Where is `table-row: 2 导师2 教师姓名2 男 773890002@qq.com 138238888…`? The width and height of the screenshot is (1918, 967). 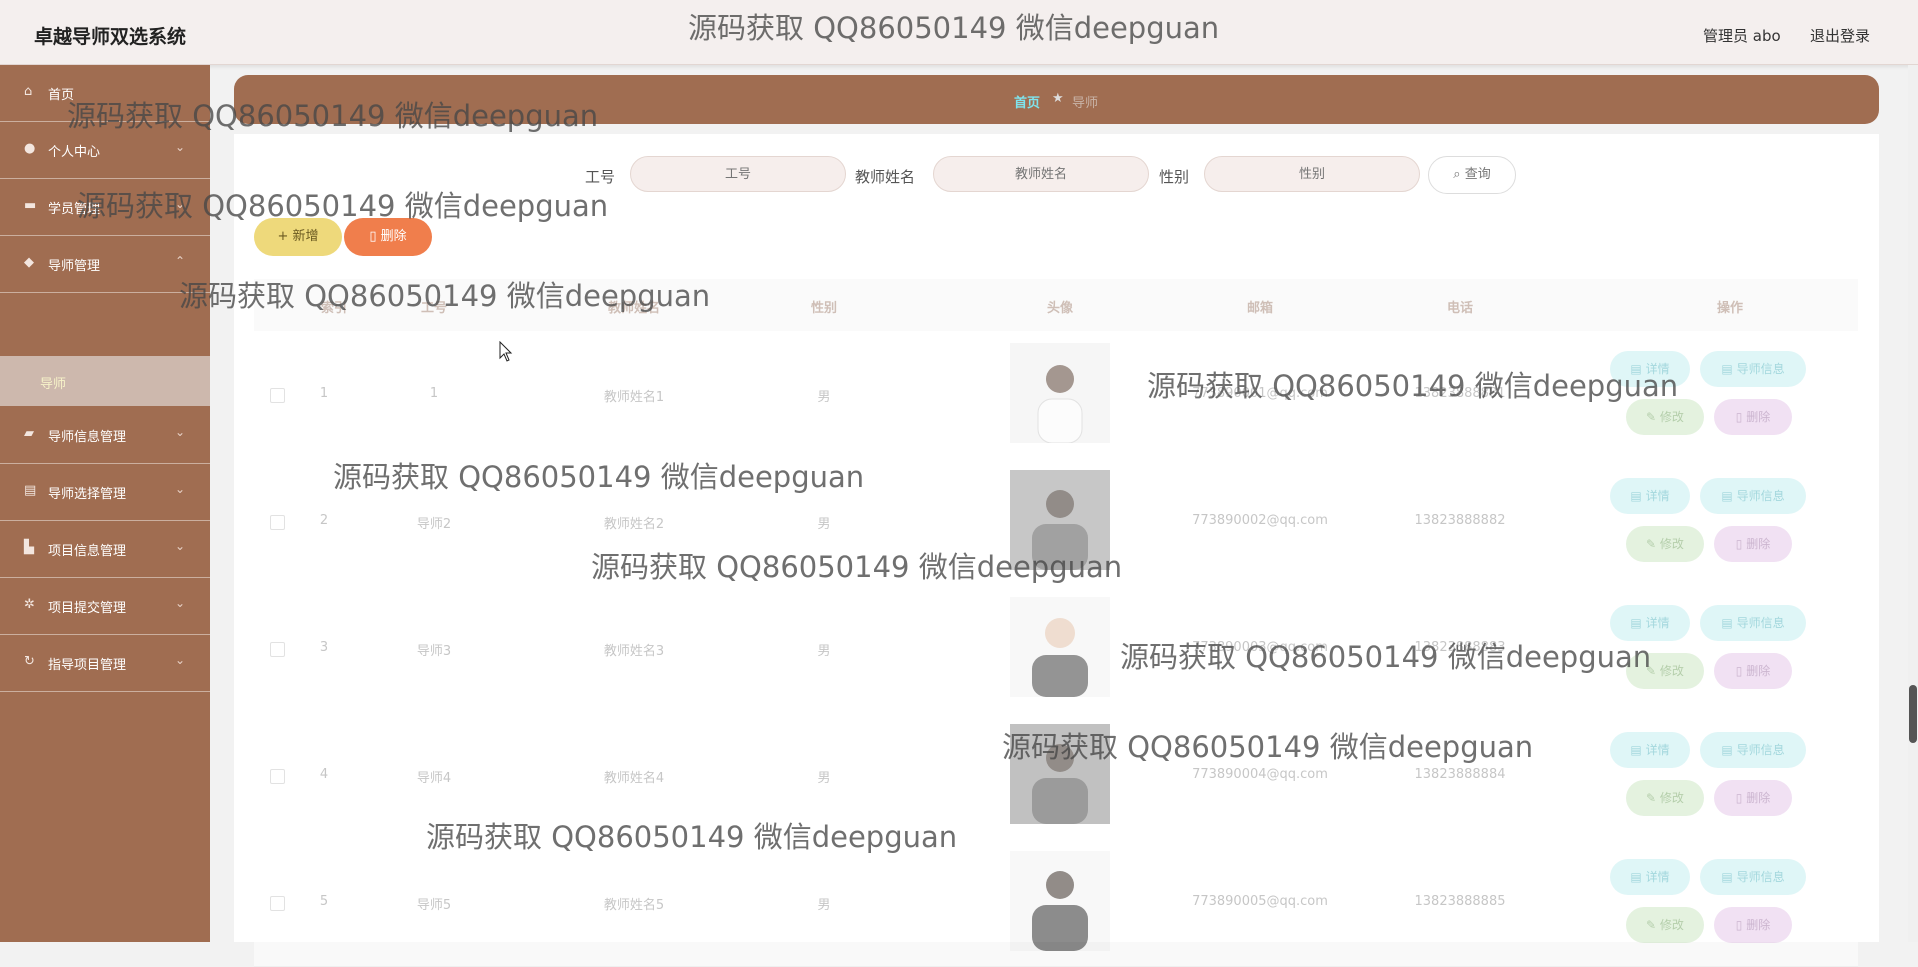
table-row: 2 导师2 教师姓名2 男 773890002@qq.com 138238888… is located at coordinates (1056, 522).